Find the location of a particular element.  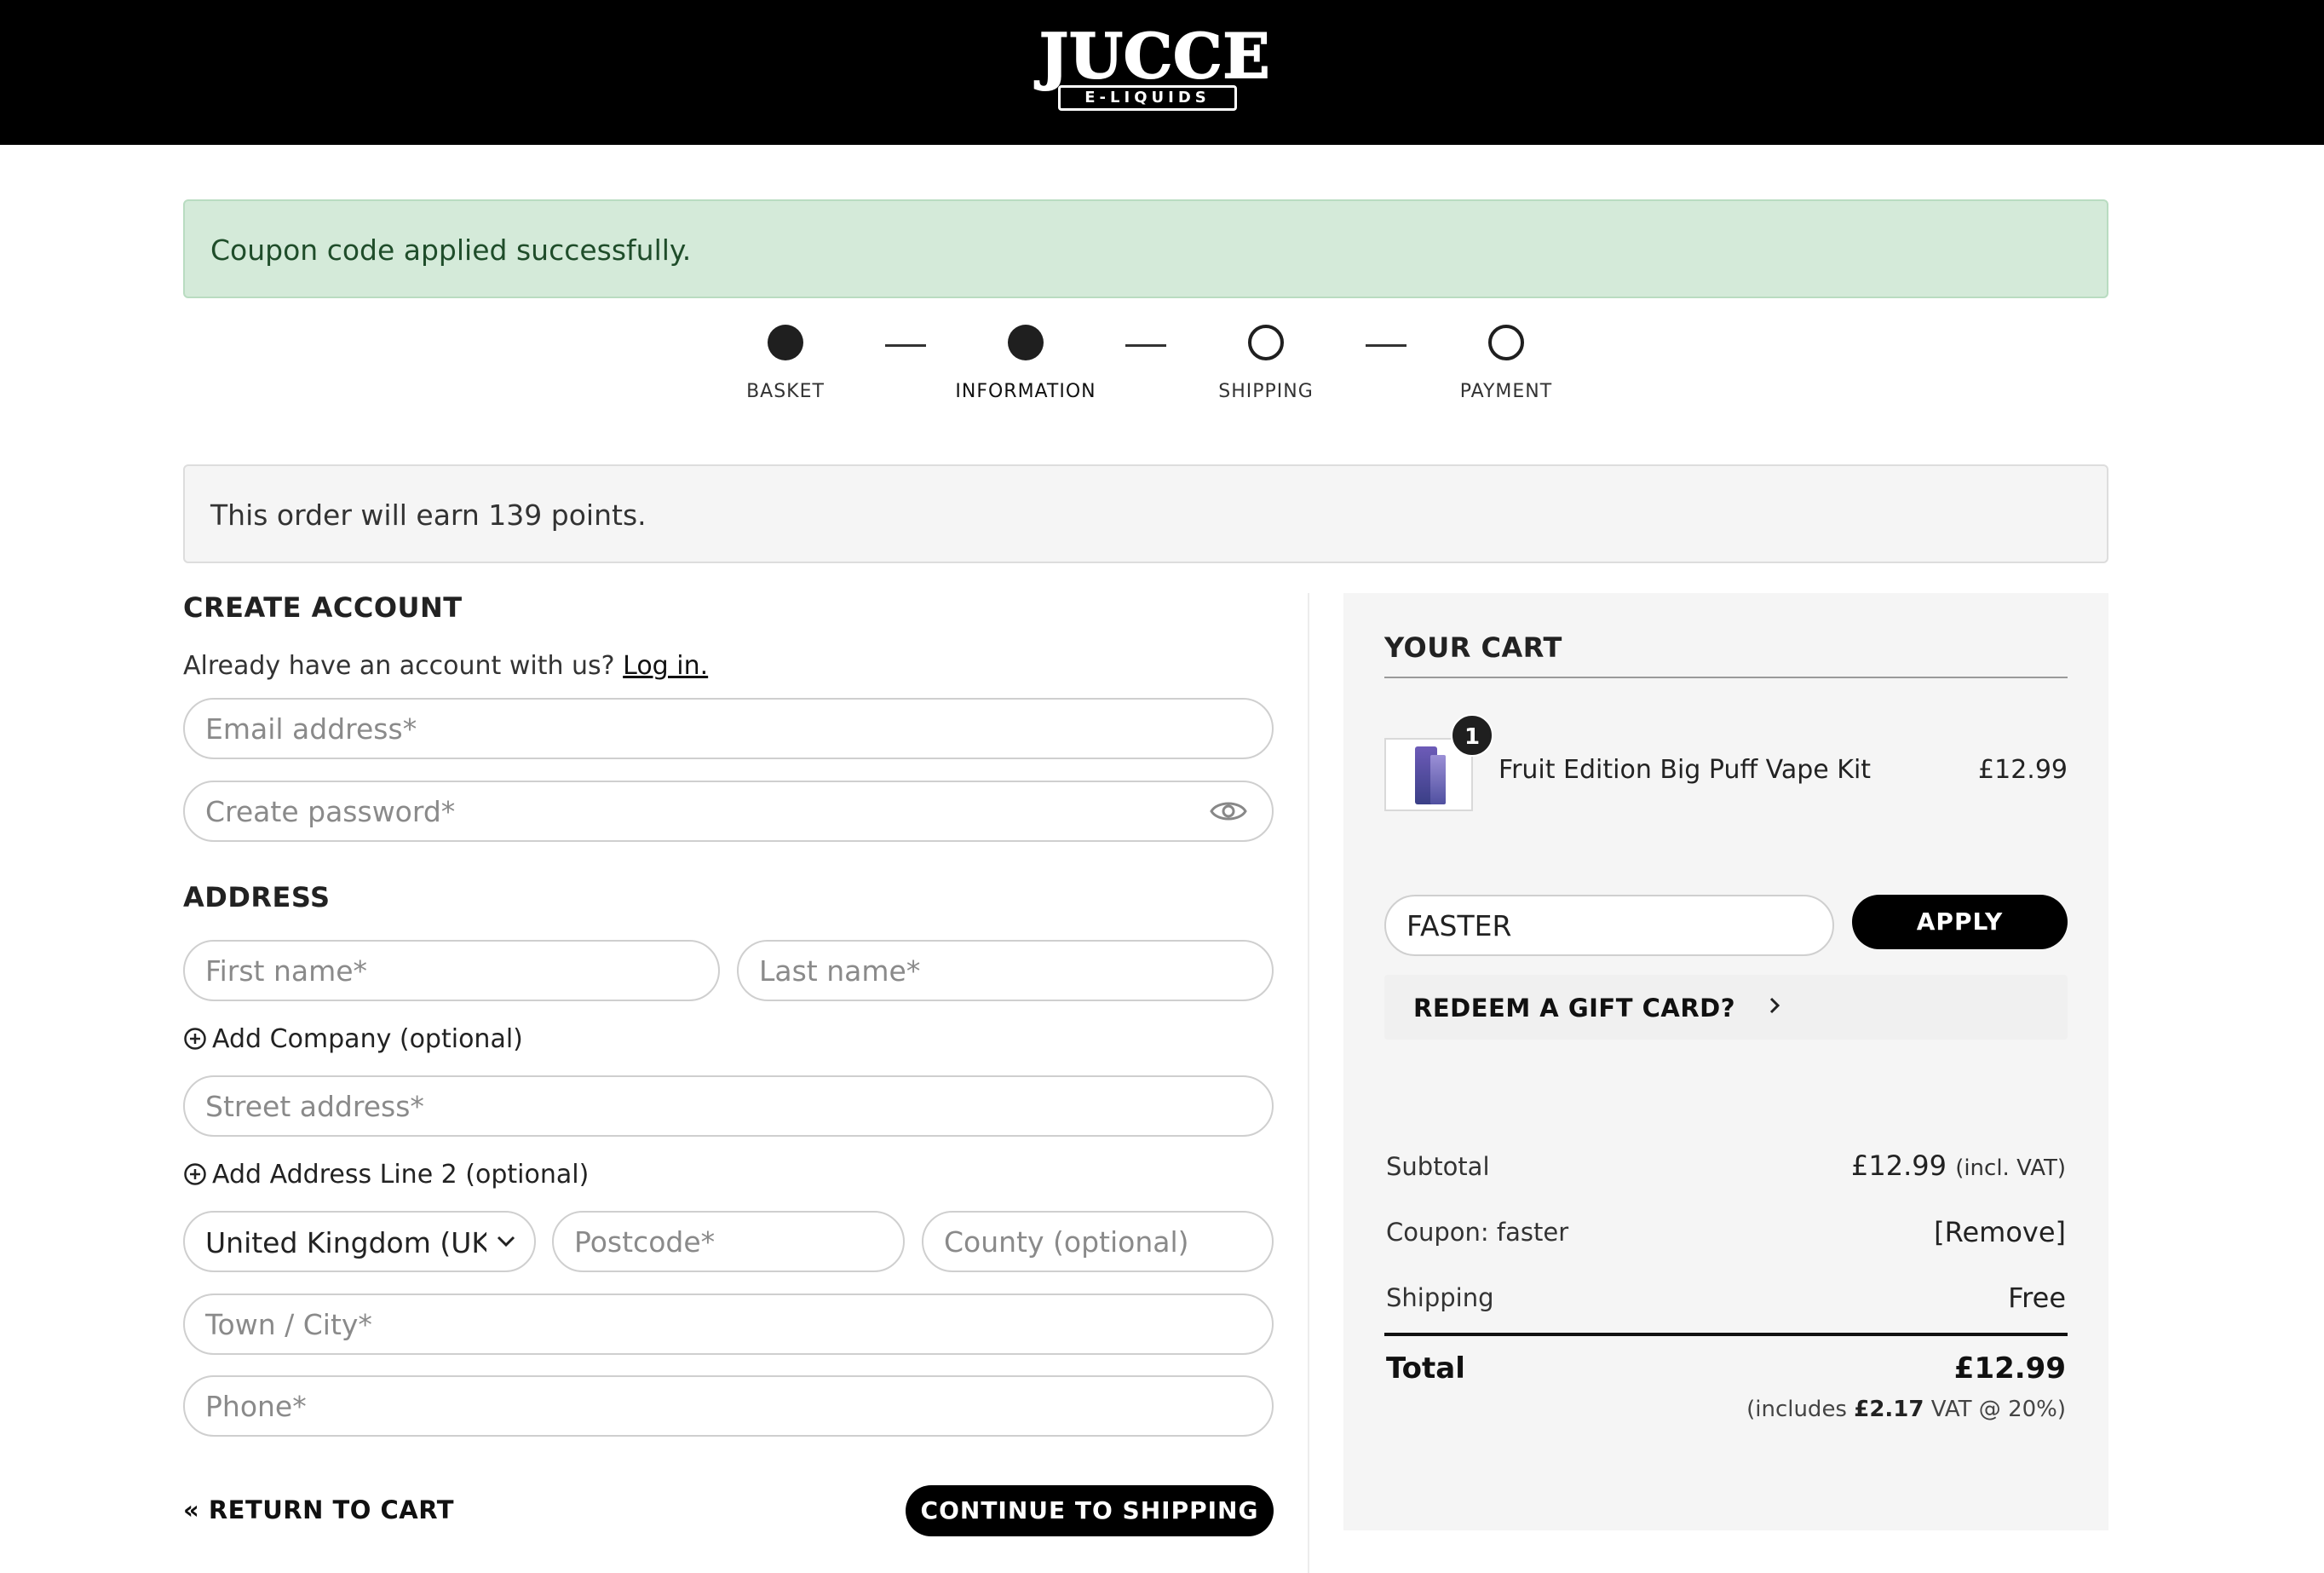

email-input is located at coordinates (728, 729).